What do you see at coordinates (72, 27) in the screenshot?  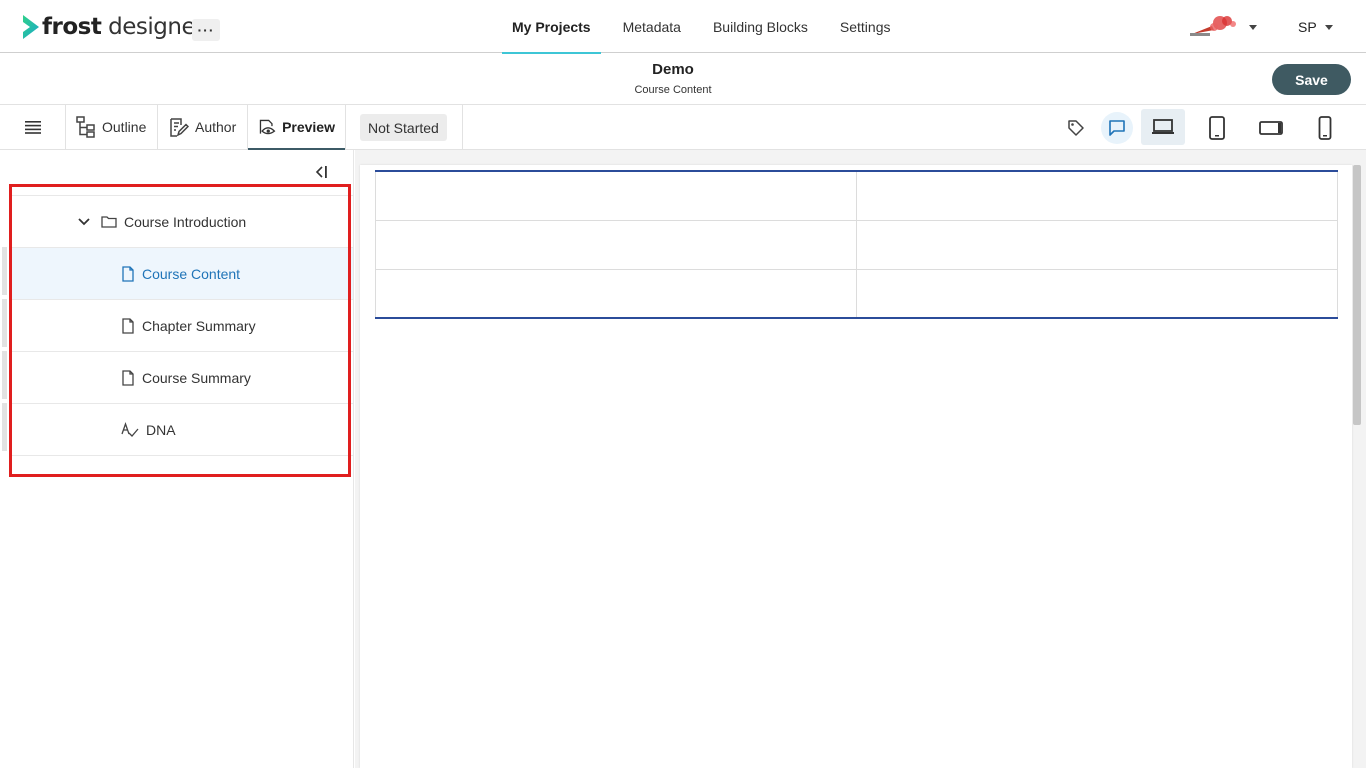 I see `logo-text-bold: frost` at bounding box center [72, 27].